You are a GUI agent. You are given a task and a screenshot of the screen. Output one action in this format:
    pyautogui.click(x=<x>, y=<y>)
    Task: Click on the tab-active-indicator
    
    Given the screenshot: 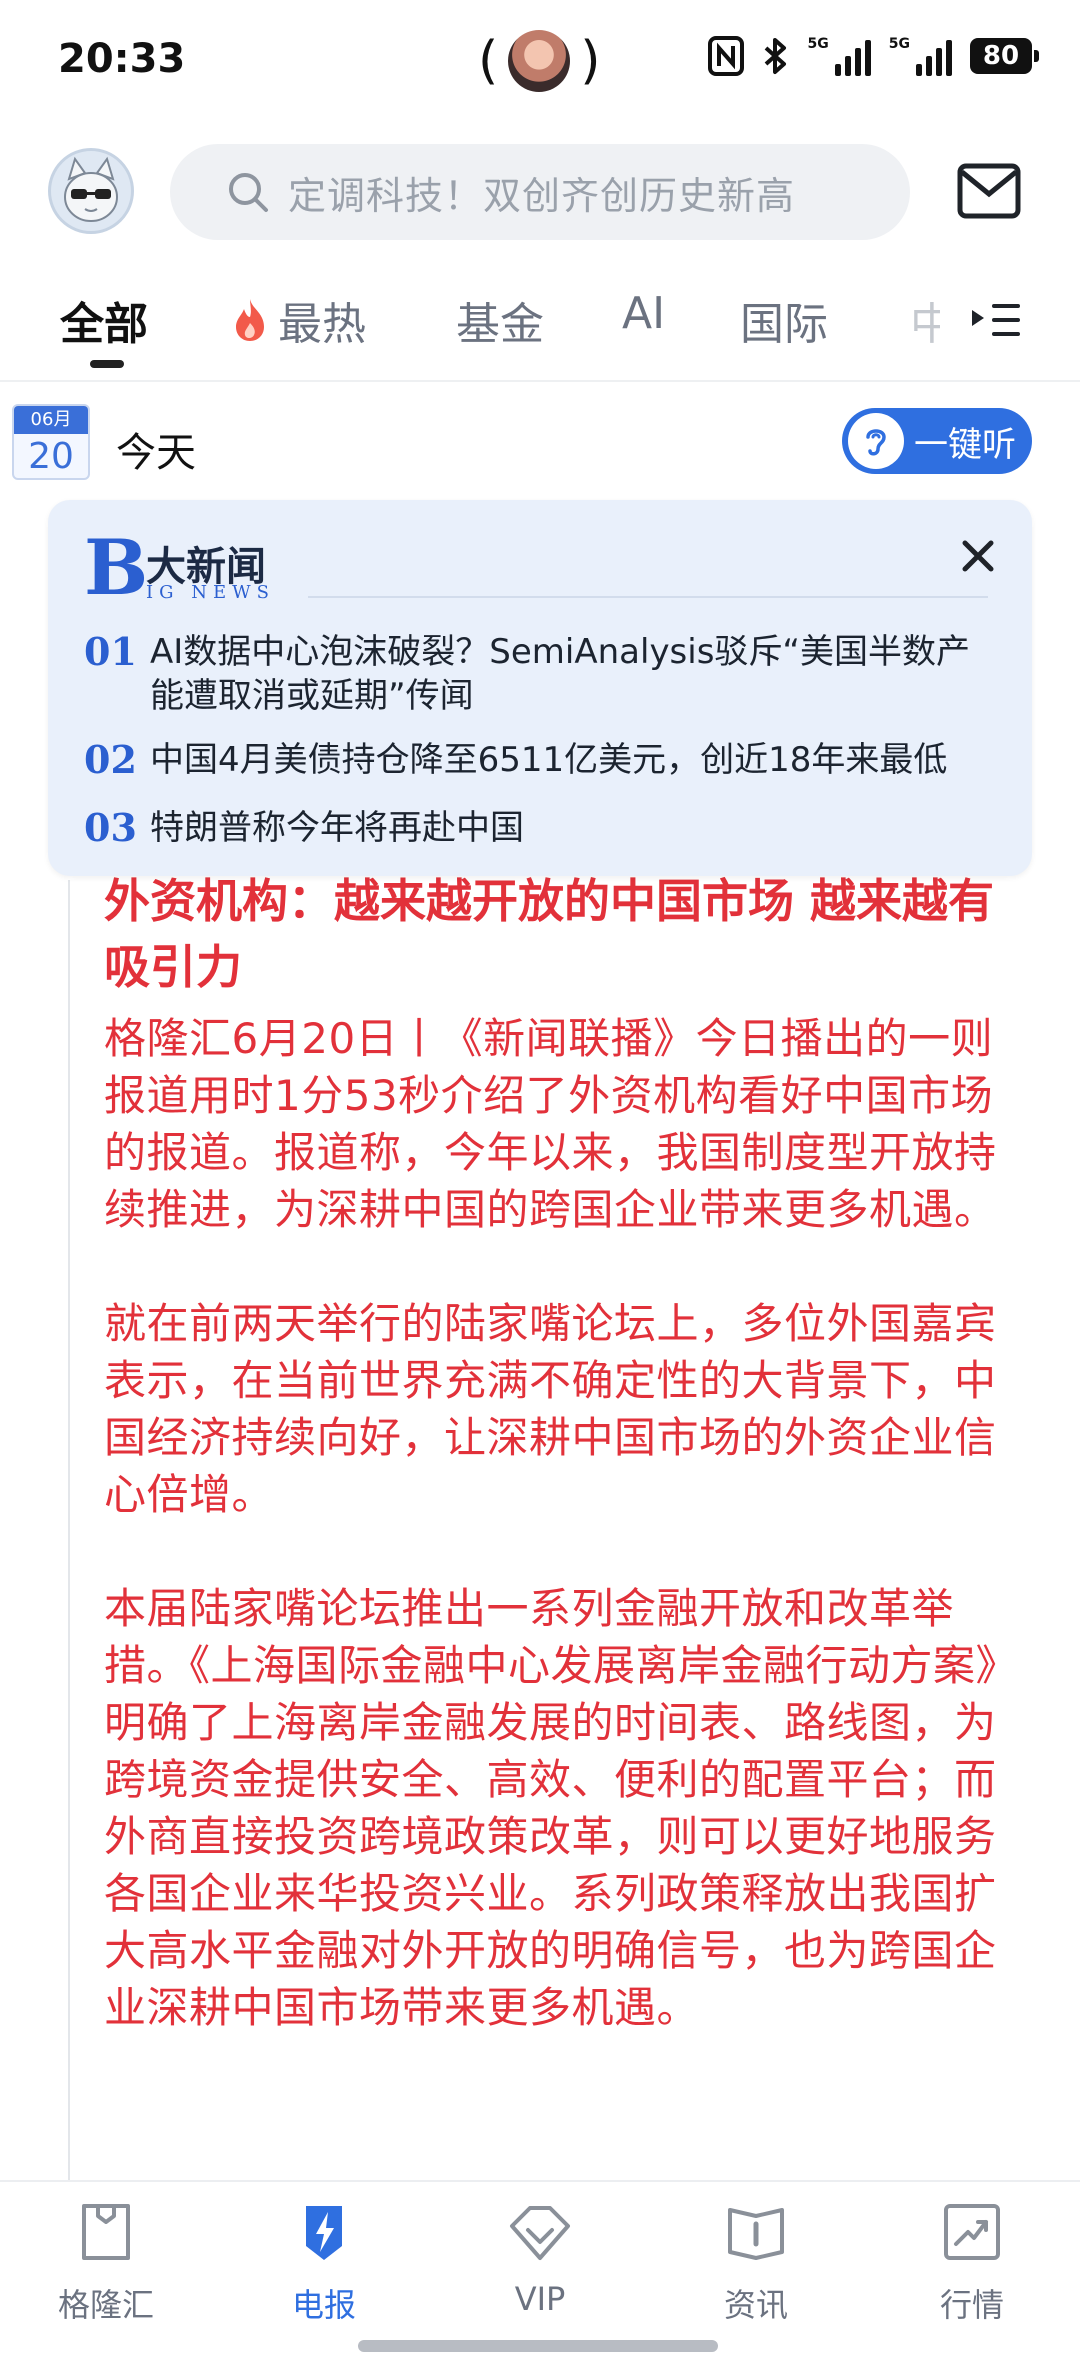 What is the action you would take?
    pyautogui.click(x=107, y=364)
    